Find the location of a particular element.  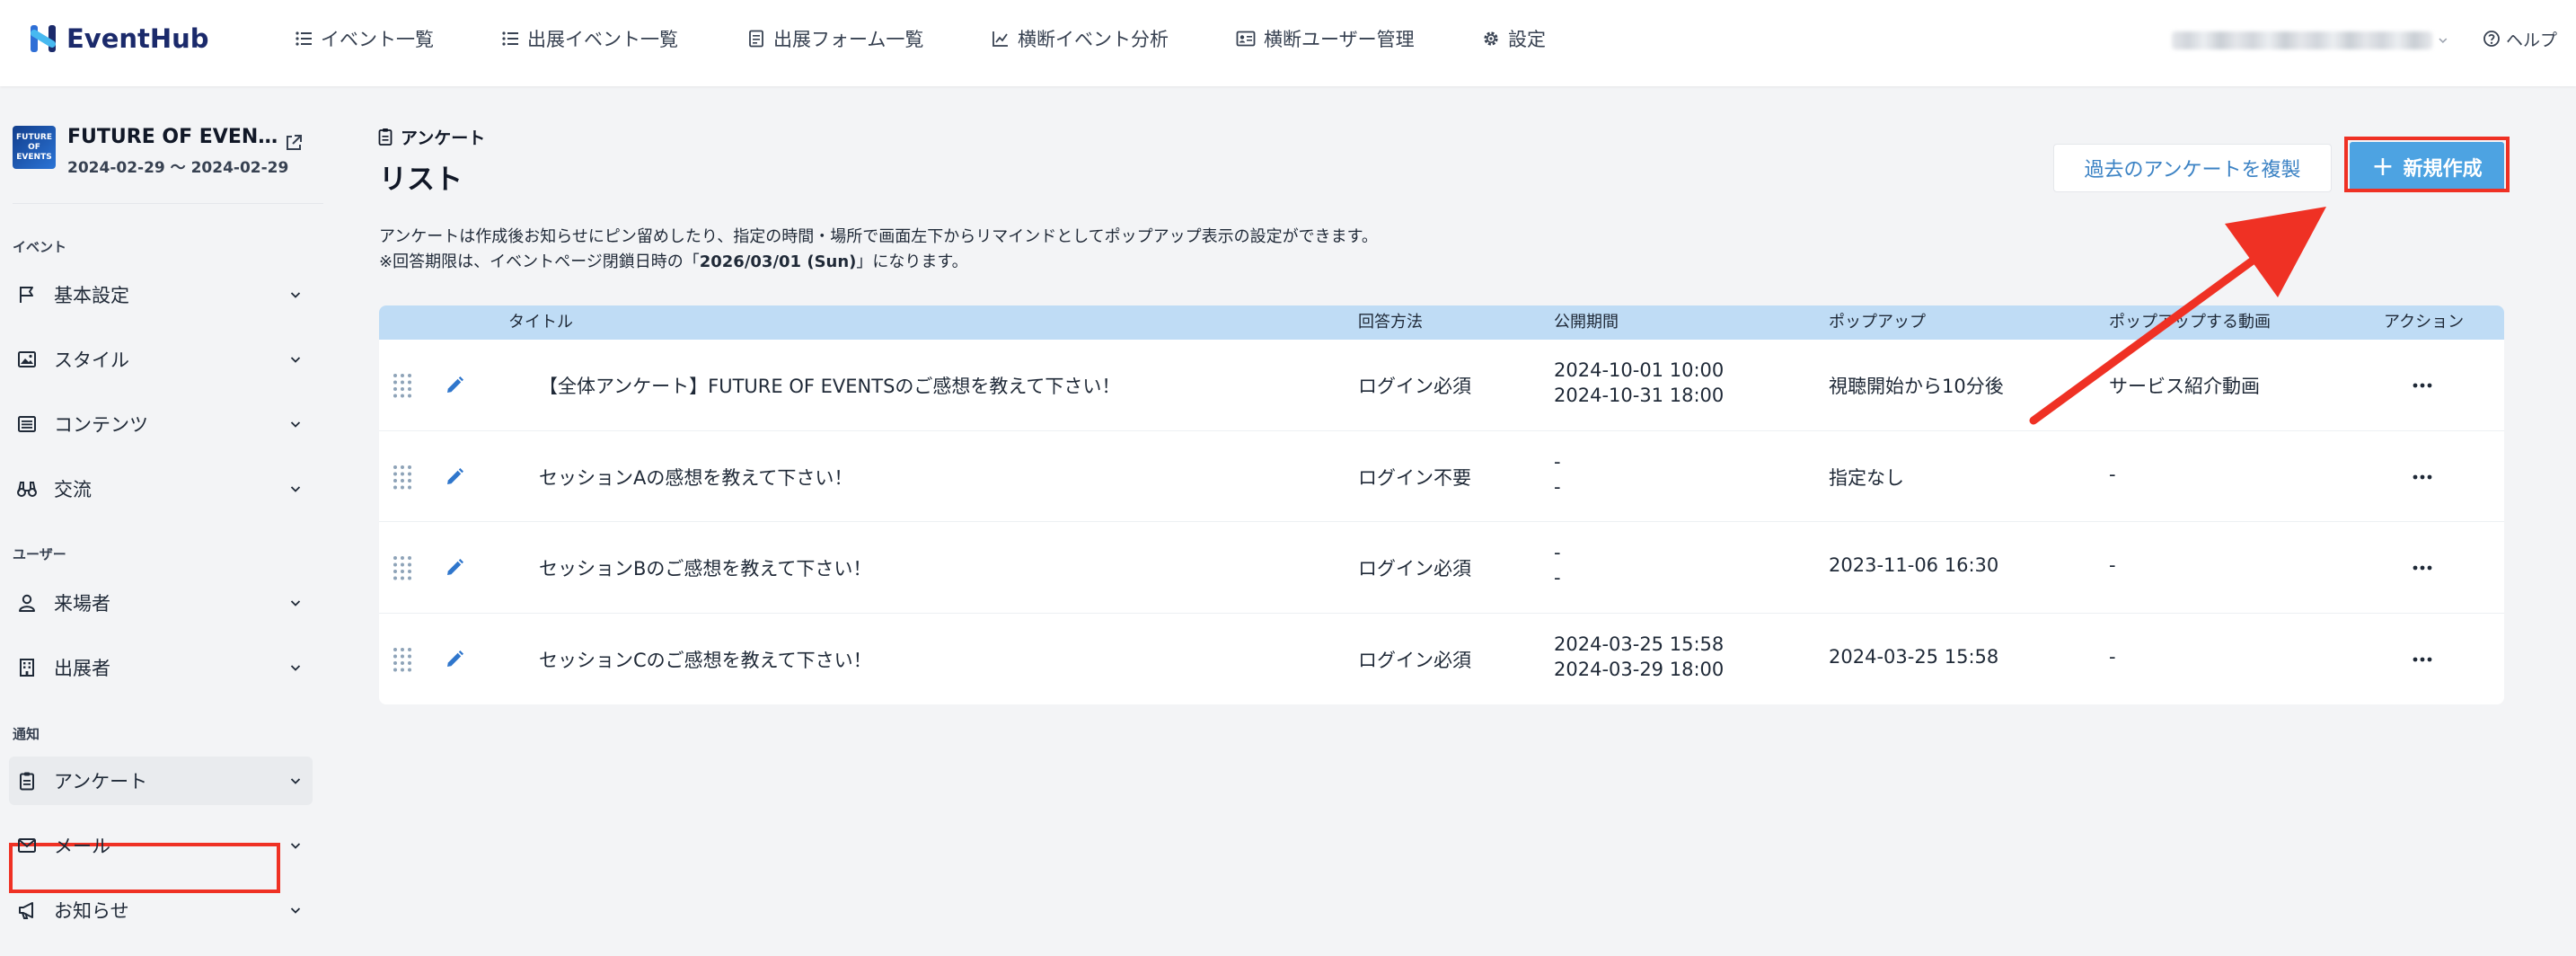

sidebar-item-style: スタイル is located at coordinates (161, 359).